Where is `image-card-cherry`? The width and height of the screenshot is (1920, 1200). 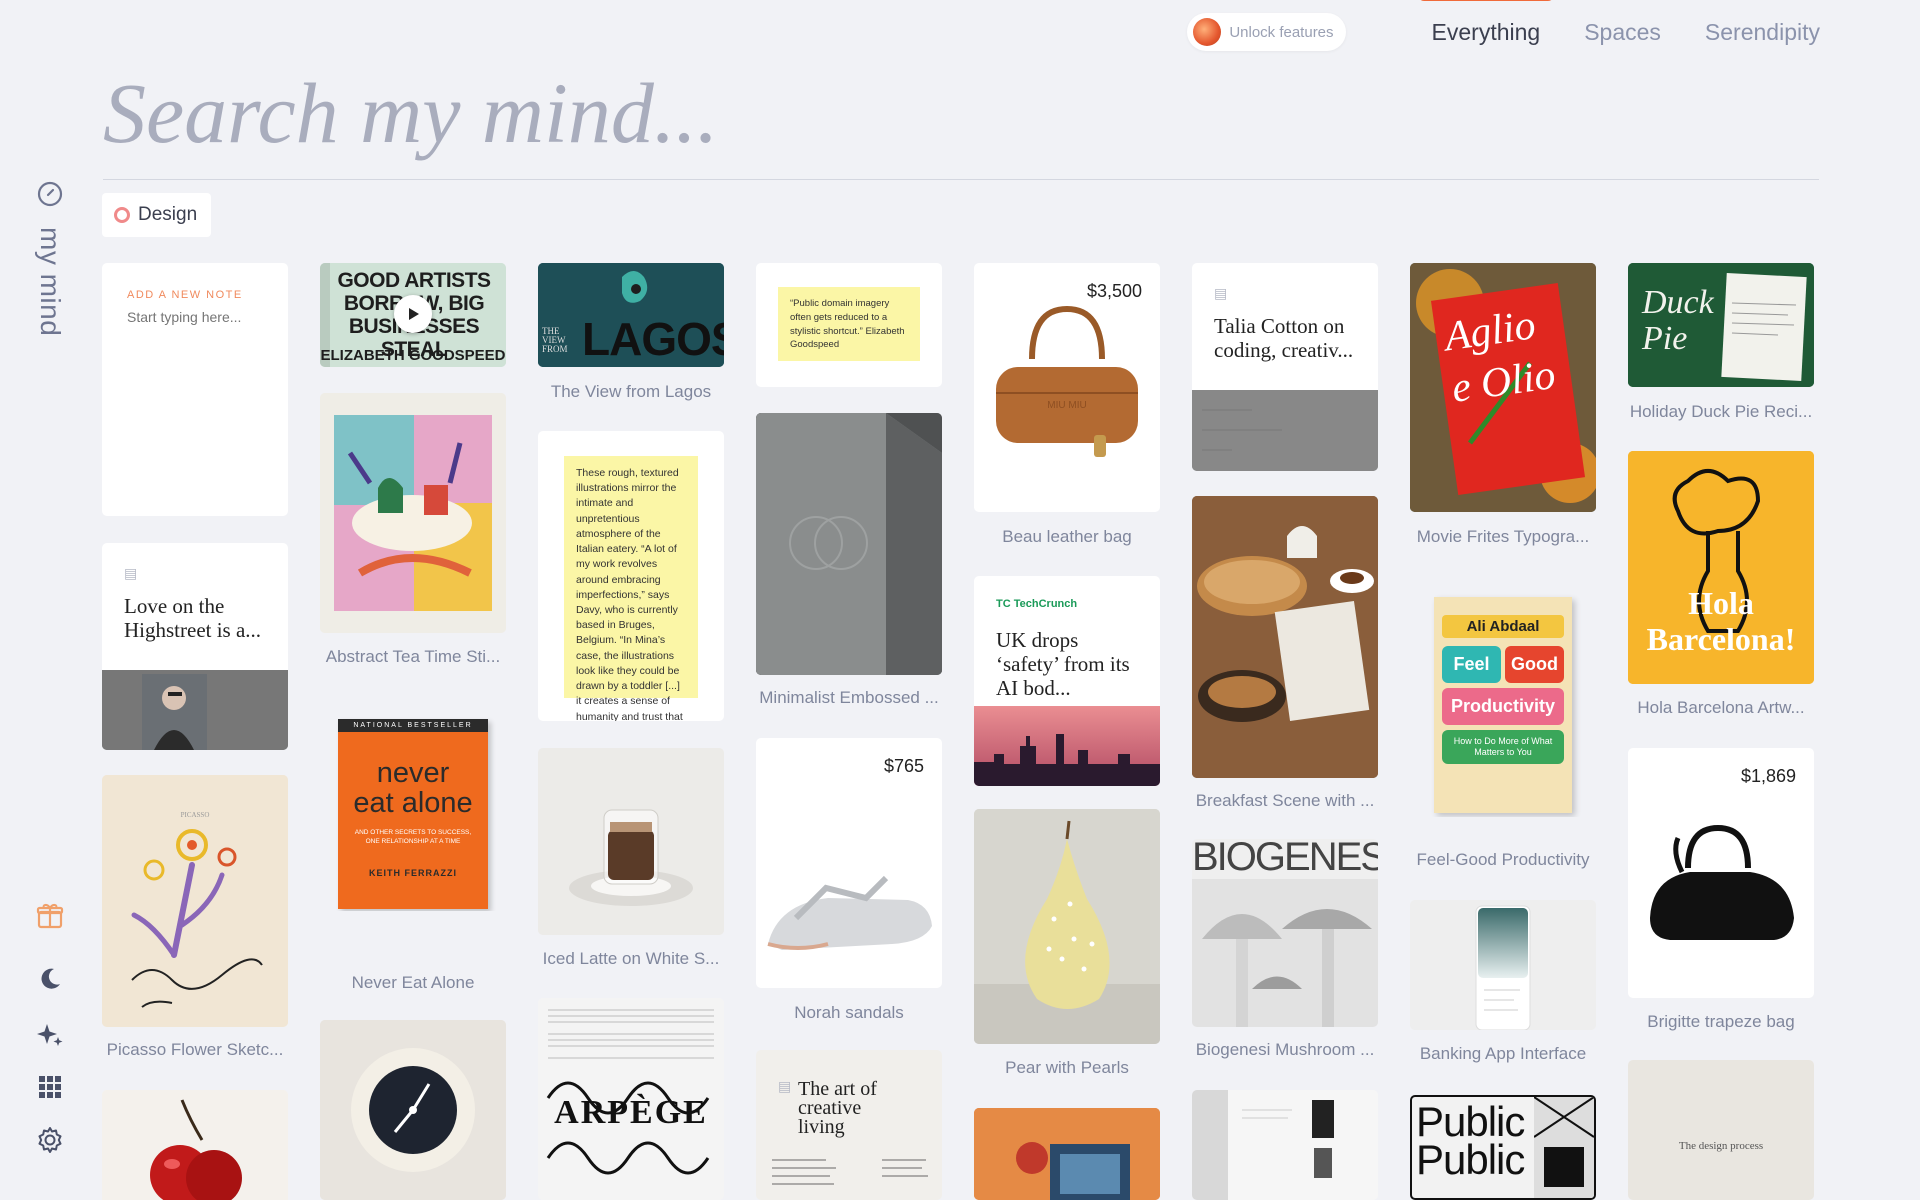
image-card-cherry is located at coordinates (195, 1145).